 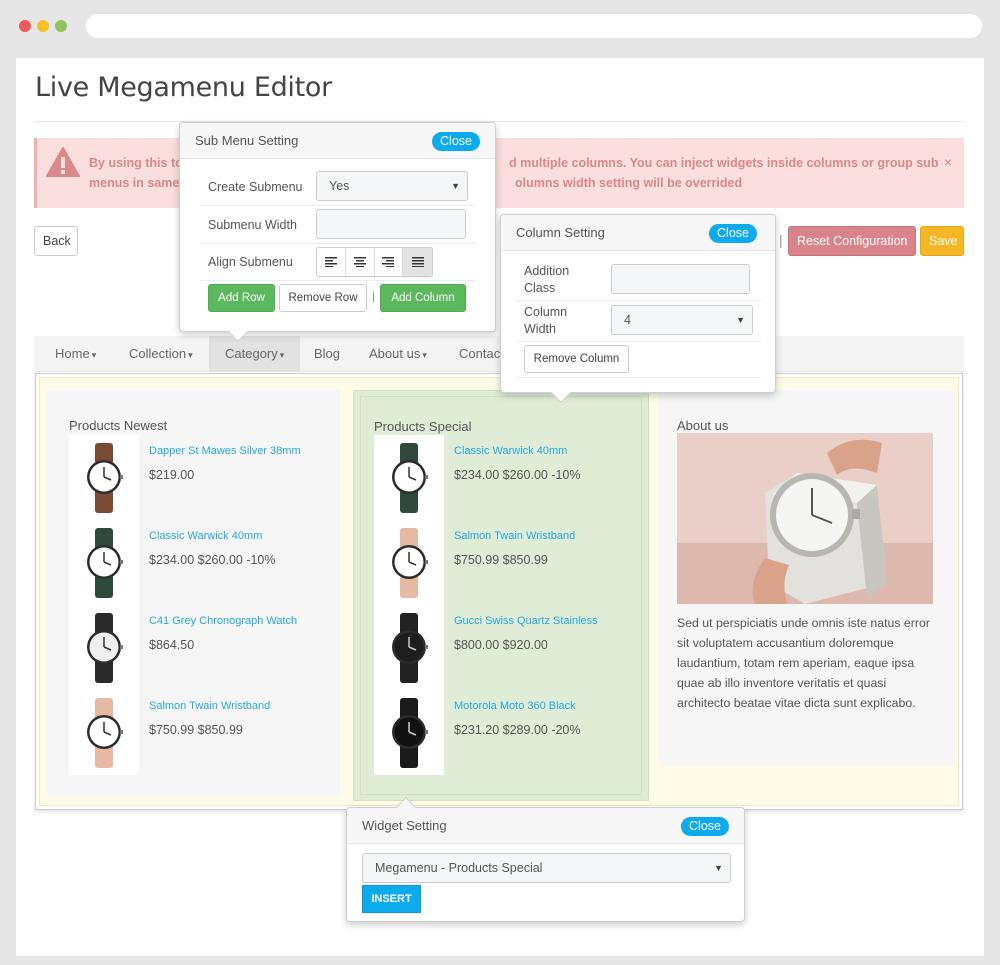 I want to click on label-line: Column, so click(x=546, y=312).